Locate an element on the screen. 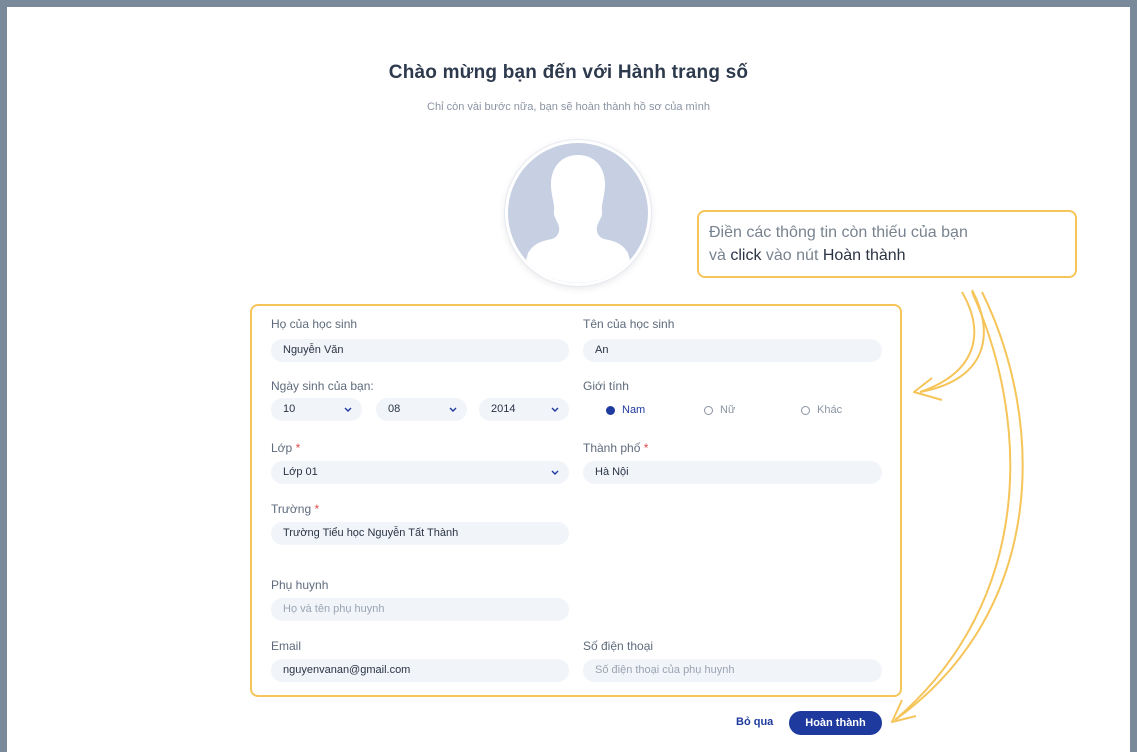 This screenshot has width=1137, height=752. done-button: Hoàn thành is located at coordinates (835, 723).